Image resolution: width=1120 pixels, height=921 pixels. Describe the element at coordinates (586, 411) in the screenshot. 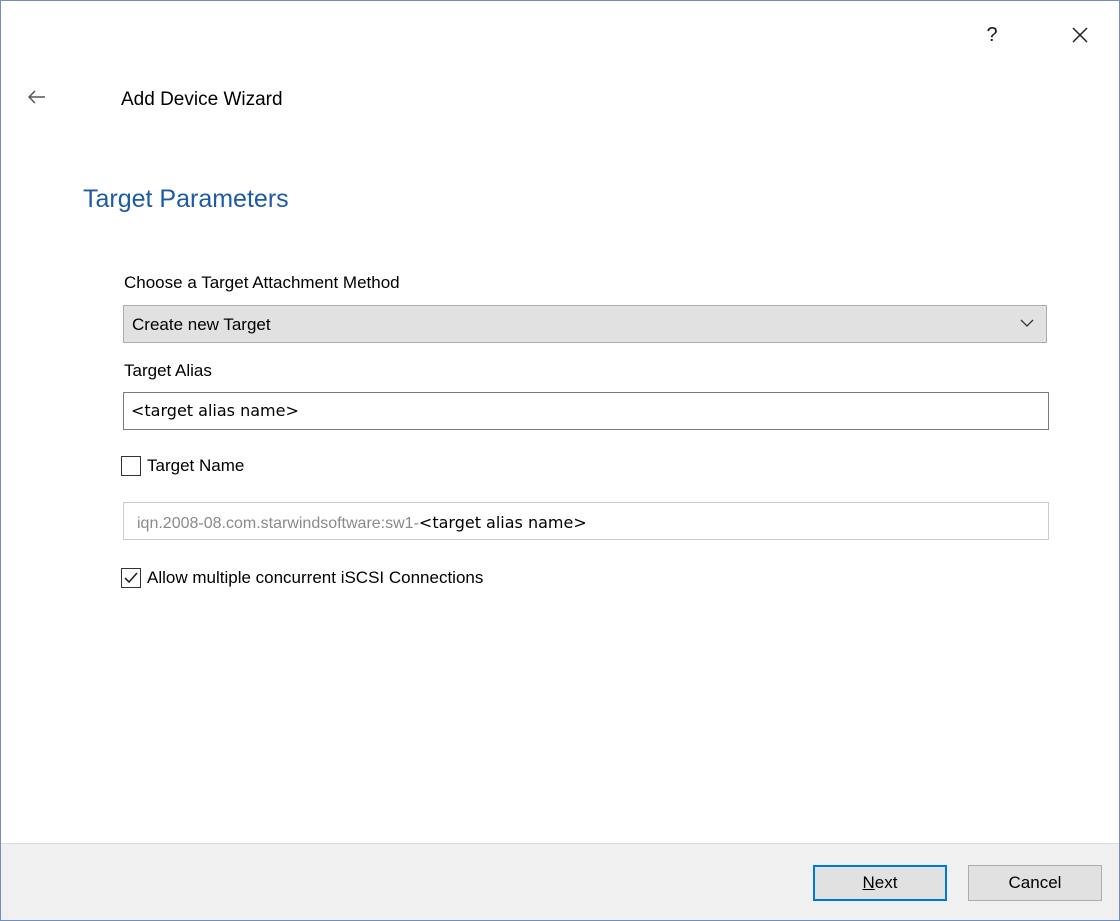

I see `target-alias-input: <target alias name>` at that location.